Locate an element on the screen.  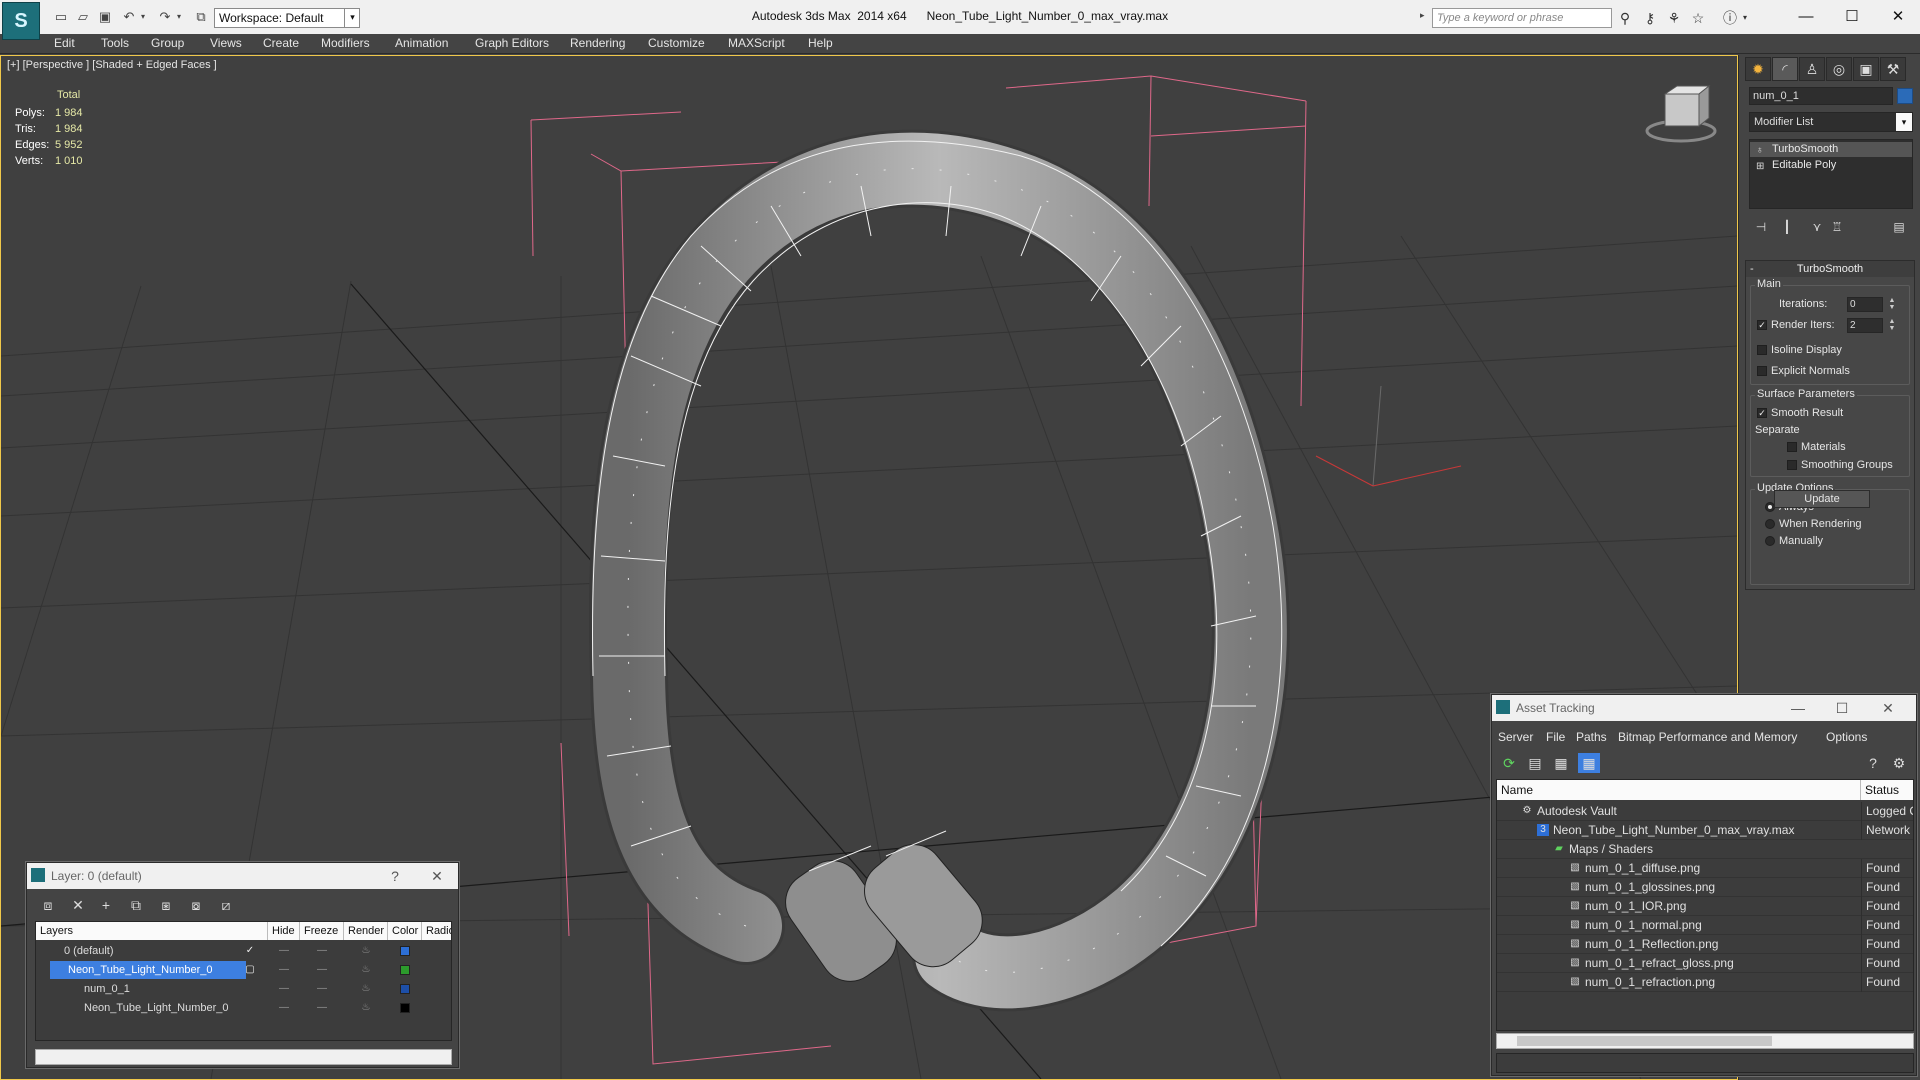
menu-create: Create is located at coordinates (281, 43).